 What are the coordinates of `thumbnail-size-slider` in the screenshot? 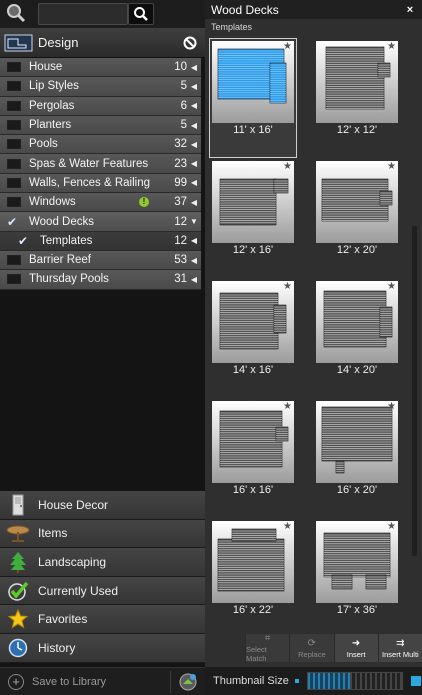 It's located at (354, 681).